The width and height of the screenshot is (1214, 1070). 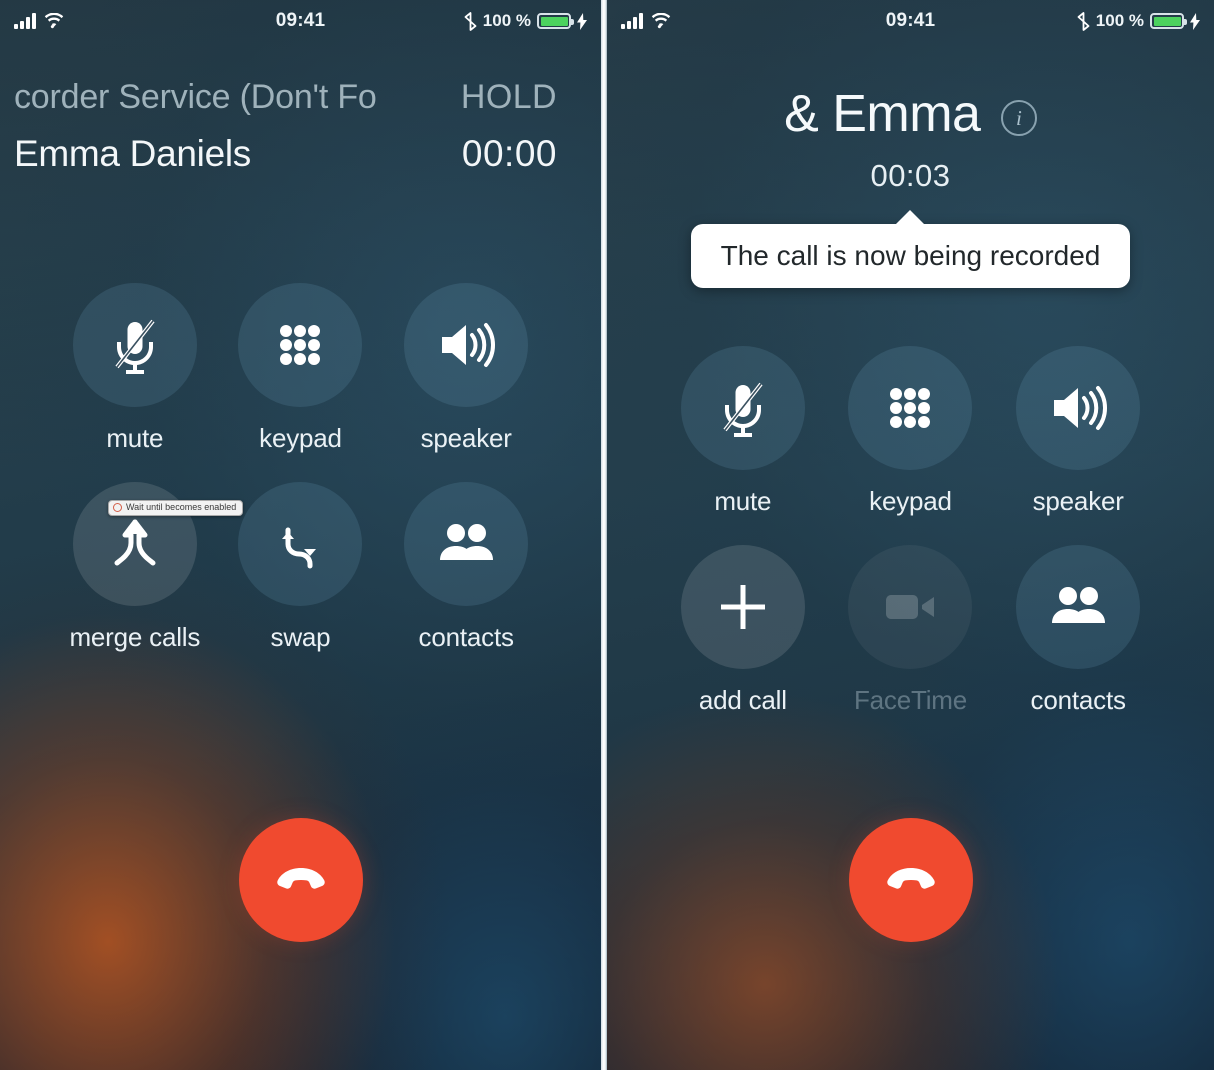 I want to click on recording-toast: The call is now being recorded, so click(x=910, y=256).